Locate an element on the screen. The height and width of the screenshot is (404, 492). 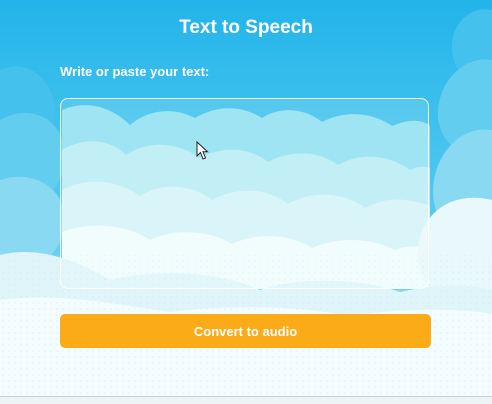
convert-to-audio-button: Convert to audio is located at coordinates (245, 331).